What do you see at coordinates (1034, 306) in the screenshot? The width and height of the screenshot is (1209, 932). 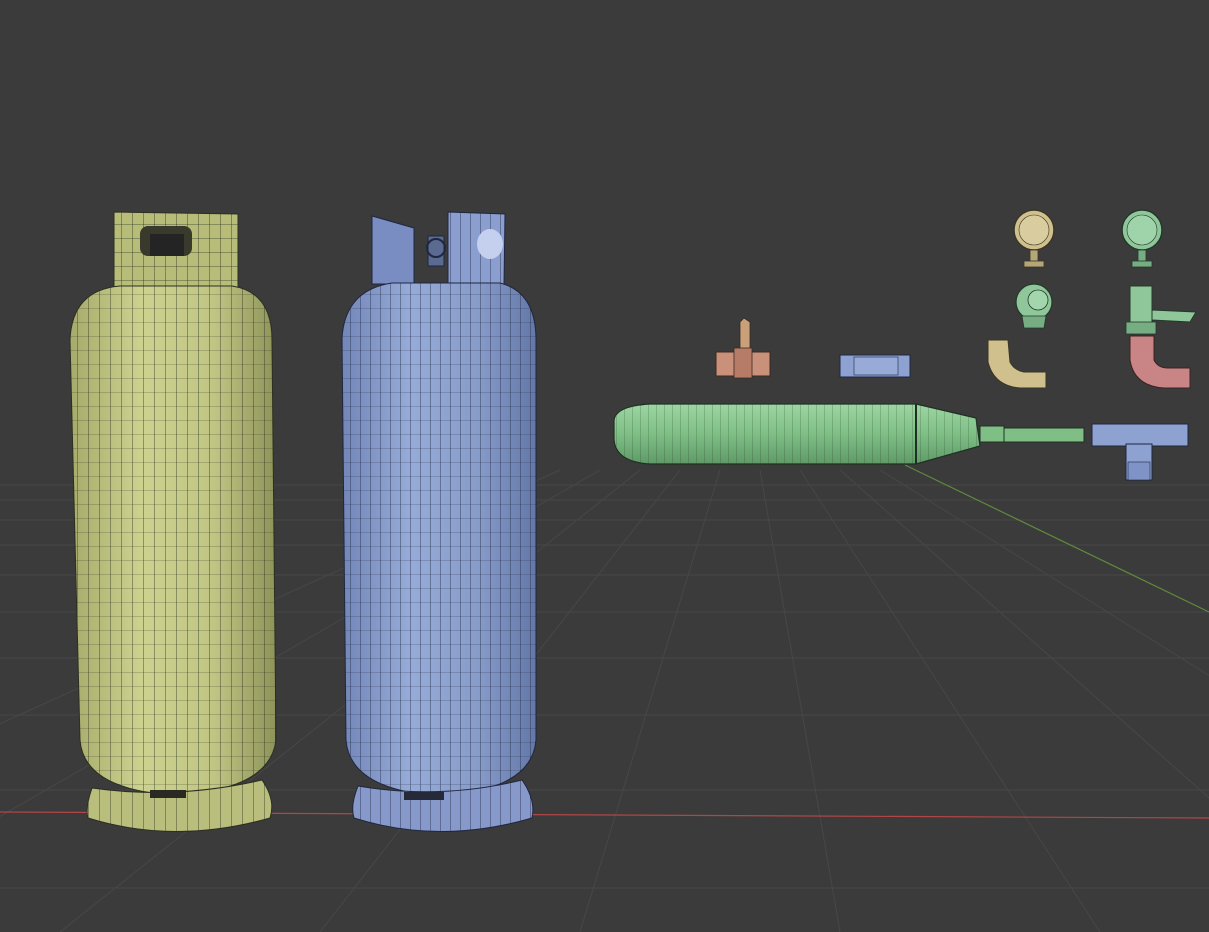 I see `regulator-valve-dial` at bounding box center [1034, 306].